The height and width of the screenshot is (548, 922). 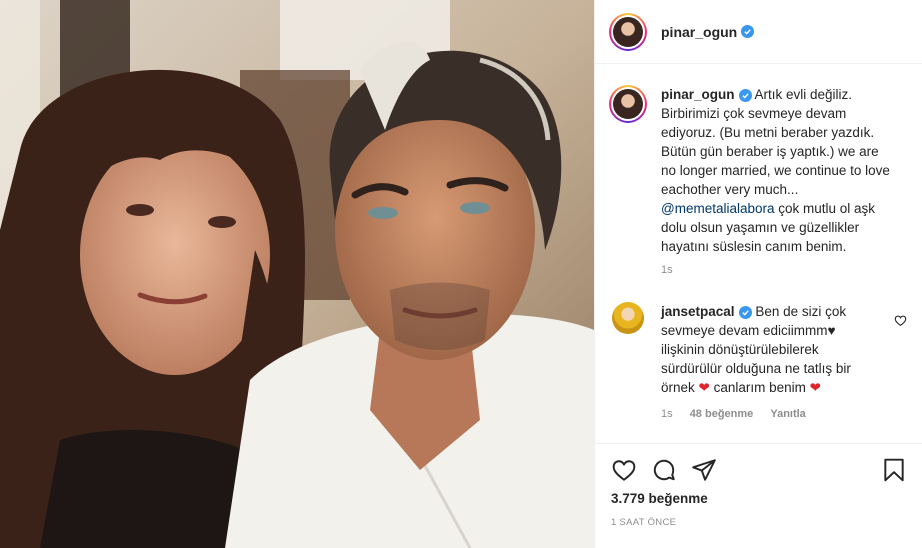 I want to click on author-username: pinar_ogun, so click(x=699, y=32).